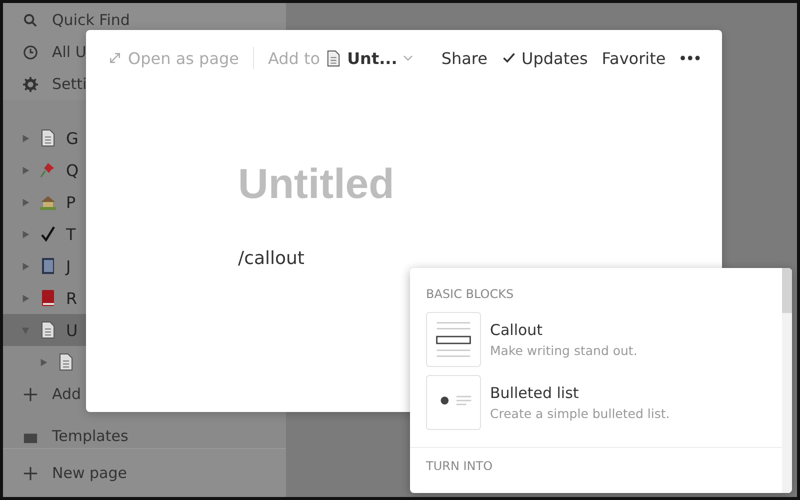 Image resolution: width=800 pixels, height=500 pixels. What do you see at coordinates (459, 466) in the screenshot?
I see `section-heading: TURN INTO` at bounding box center [459, 466].